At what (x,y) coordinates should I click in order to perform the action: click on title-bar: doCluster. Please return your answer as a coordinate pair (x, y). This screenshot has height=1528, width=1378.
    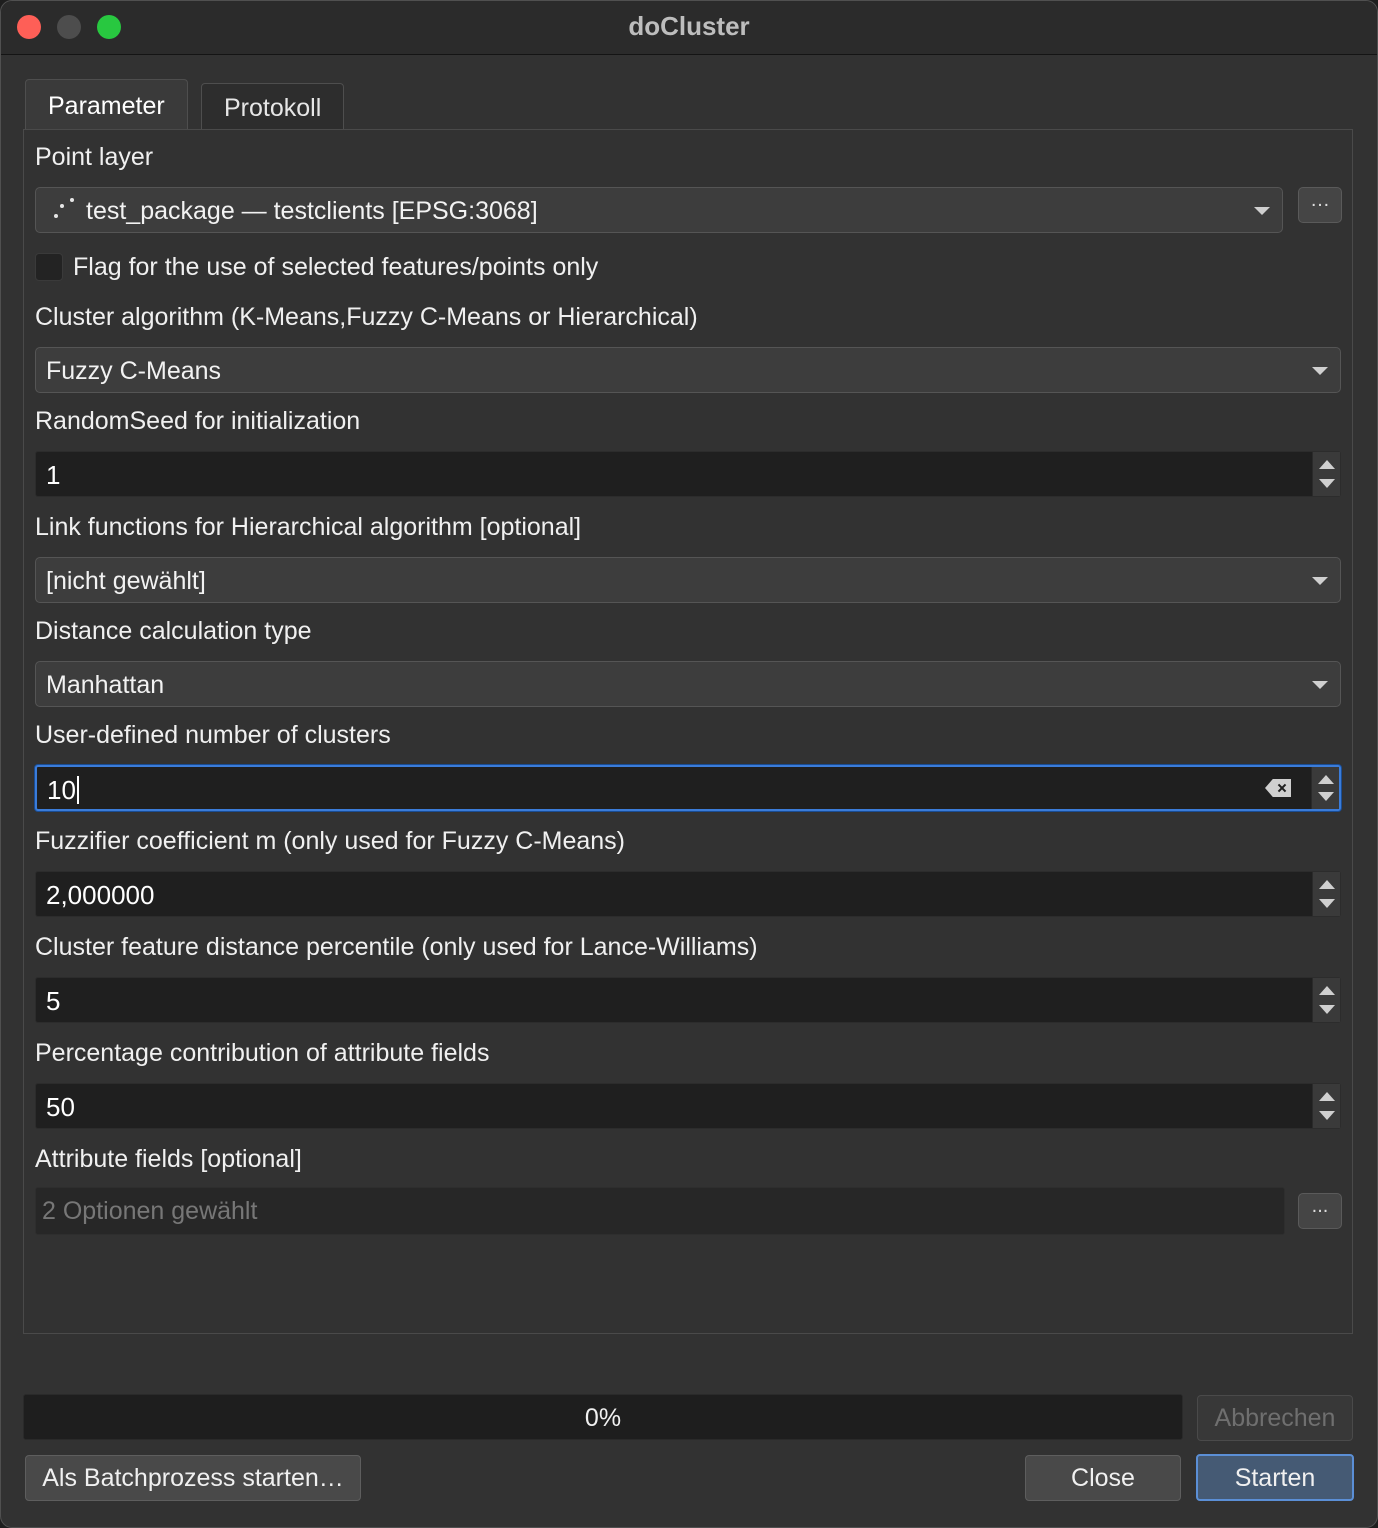
    Looking at the image, I should click on (689, 28).